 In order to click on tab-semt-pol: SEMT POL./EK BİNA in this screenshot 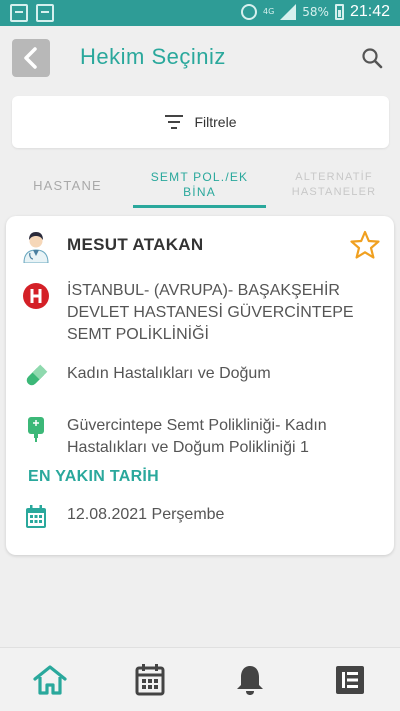, I will do `click(199, 185)`.